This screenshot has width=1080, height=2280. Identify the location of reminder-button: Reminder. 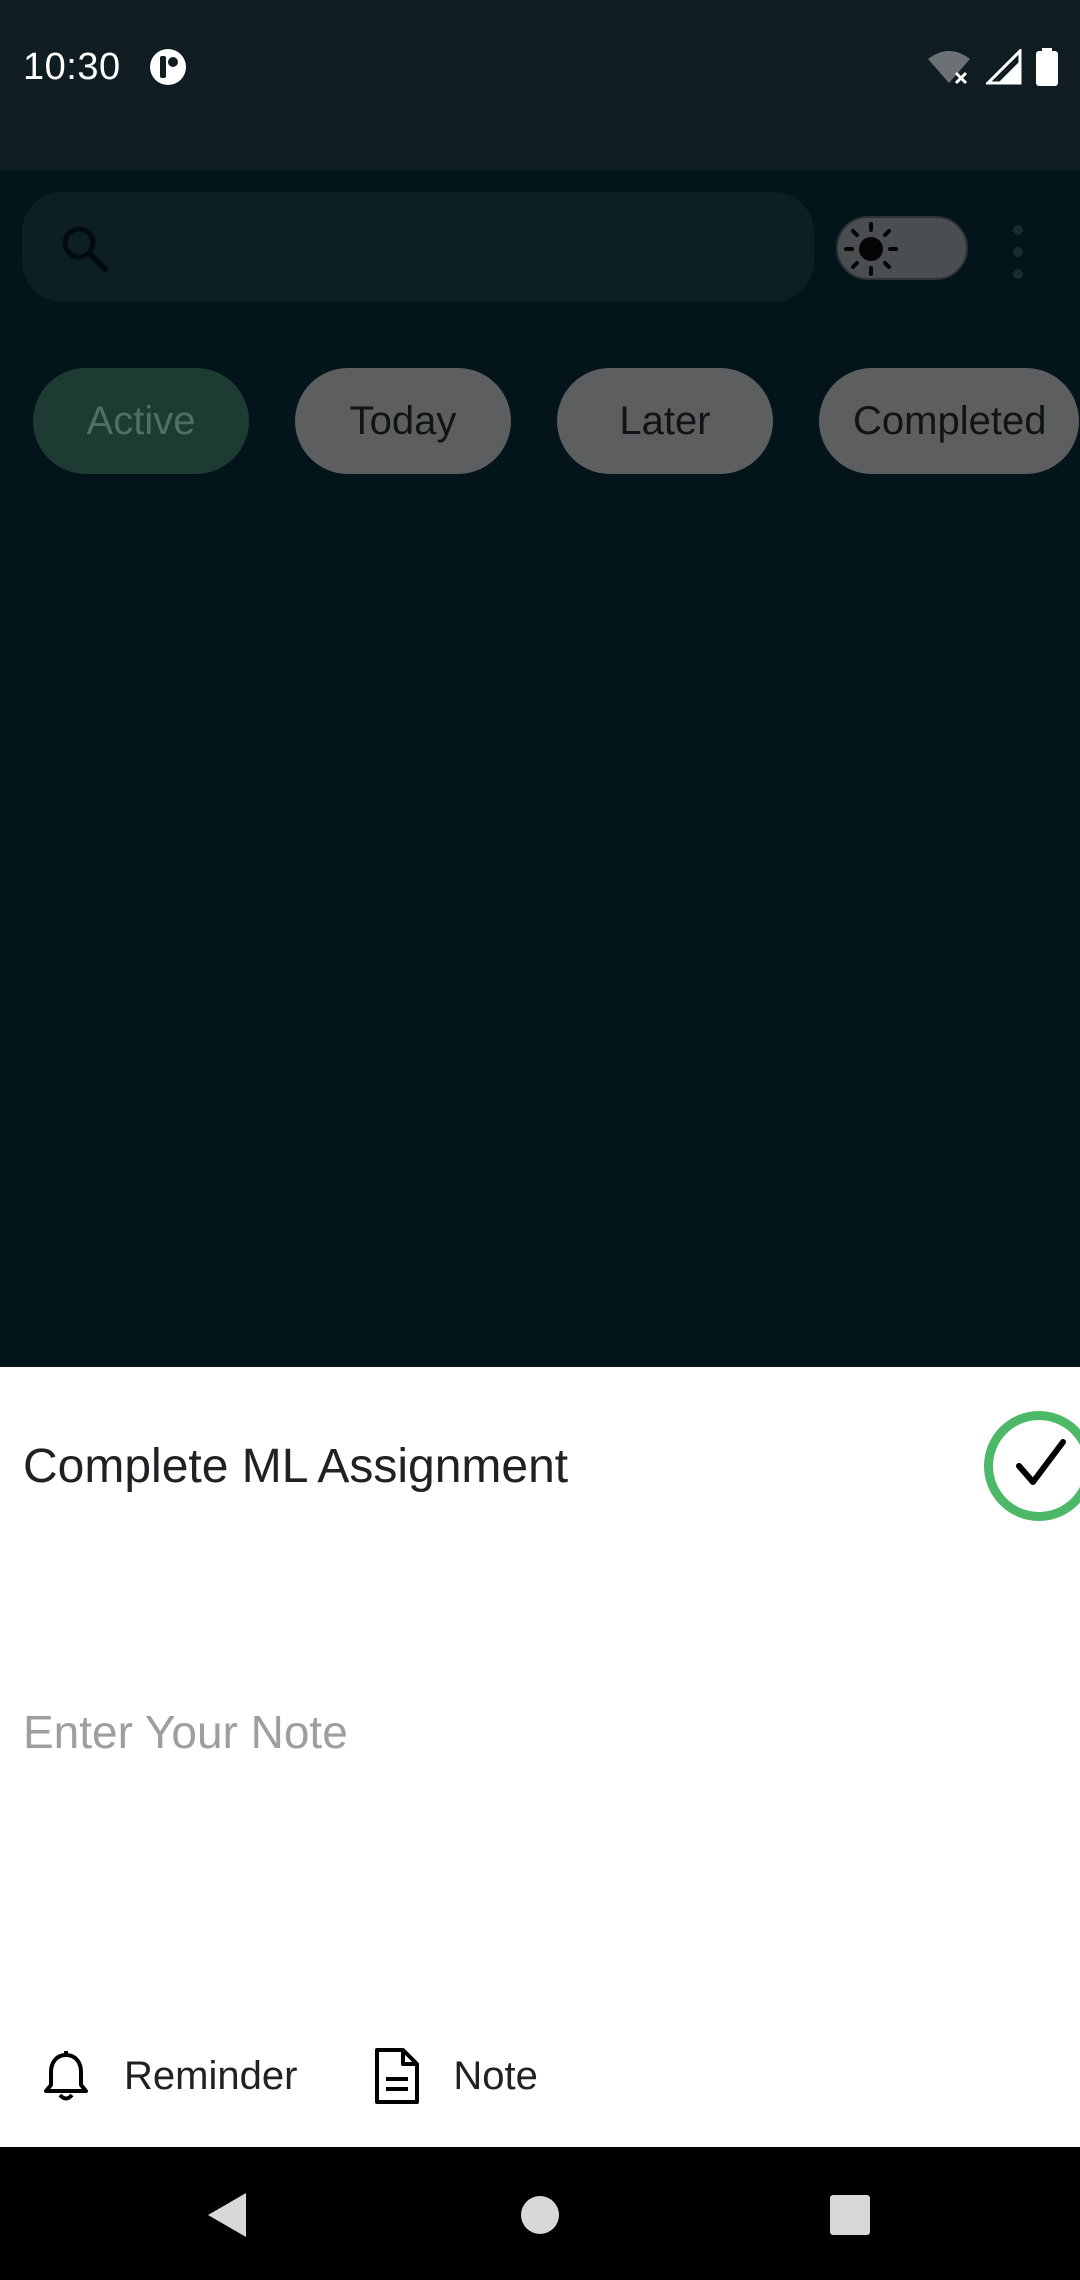
(167, 2076).